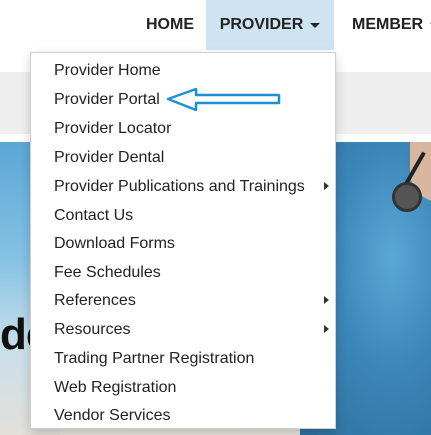 Image resolution: width=431 pixels, height=435 pixels. Describe the element at coordinates (183, 243) in the screenshot. I see `menu-item-download-forms: Download Forms` at that location.